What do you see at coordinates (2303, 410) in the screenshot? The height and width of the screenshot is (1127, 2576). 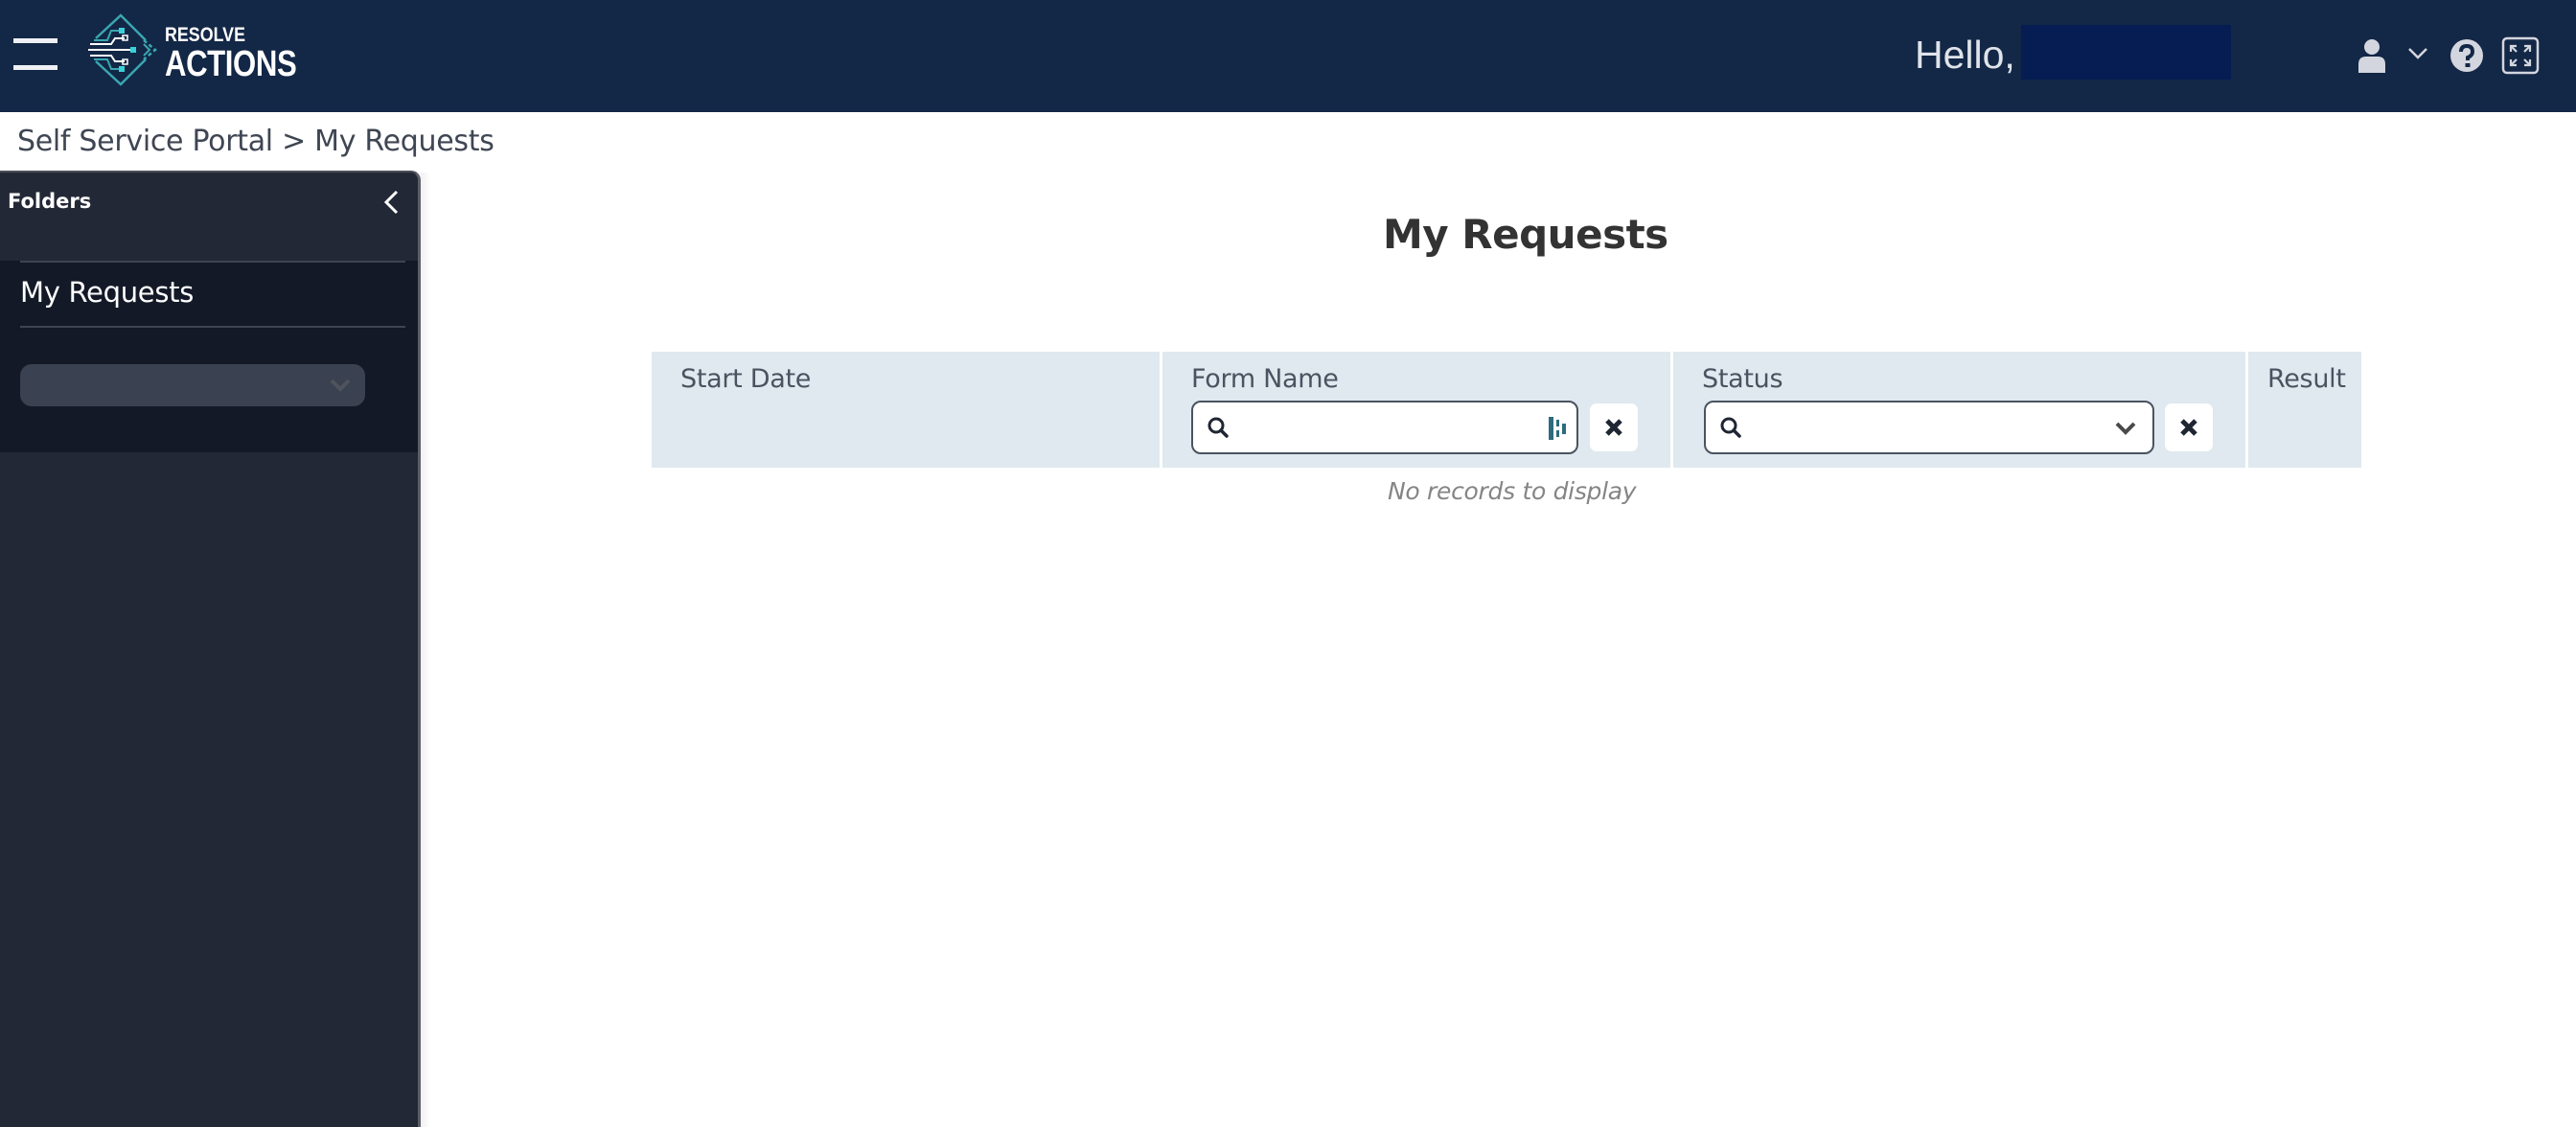 I see `column-header-result: Result` at bounding box center [2303, 410].